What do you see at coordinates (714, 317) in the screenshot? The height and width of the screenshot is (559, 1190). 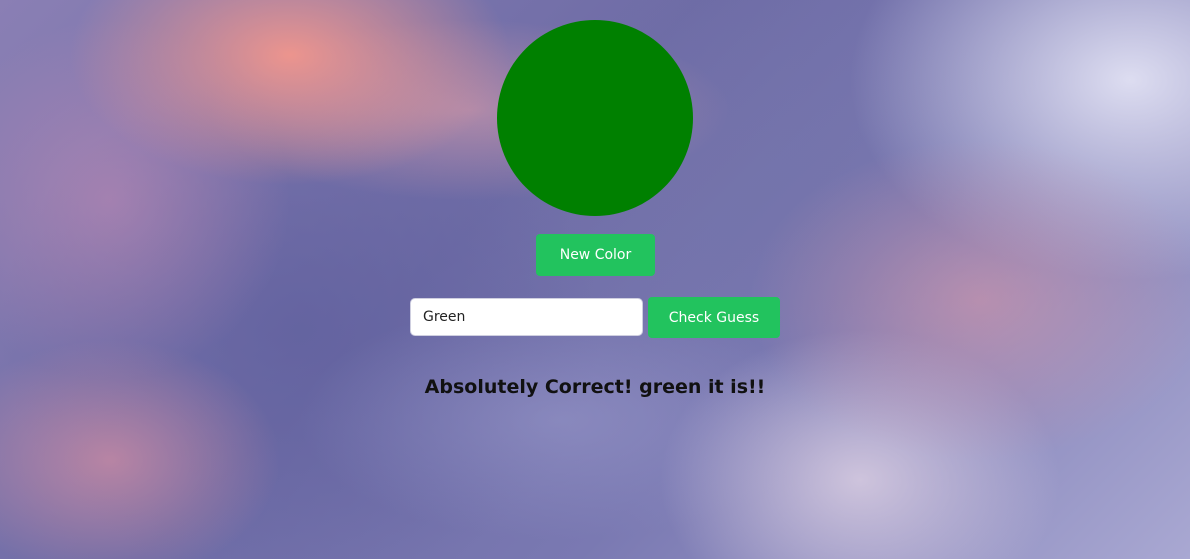 I see `check-guess-button: Check Guess` at bounding box center [714, 317].